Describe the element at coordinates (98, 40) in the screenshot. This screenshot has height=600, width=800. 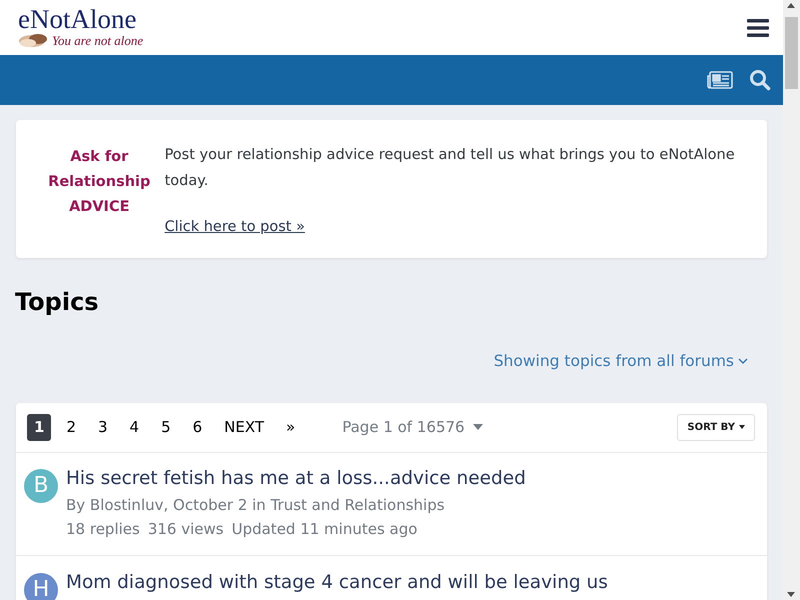
I see `logo-tagline: You are not alone` at that location.